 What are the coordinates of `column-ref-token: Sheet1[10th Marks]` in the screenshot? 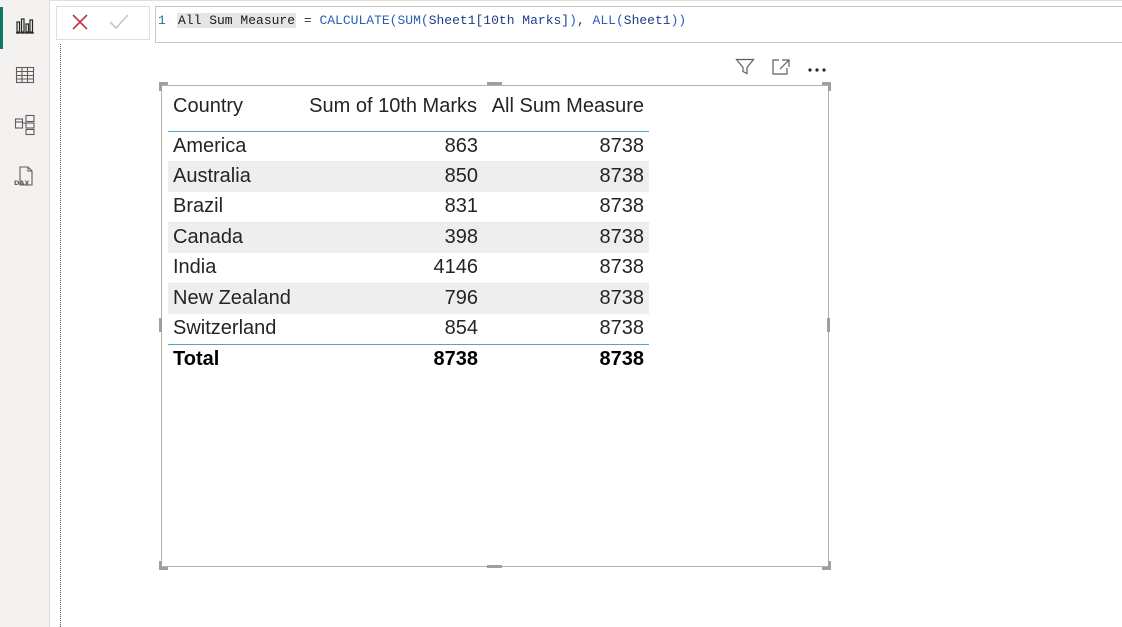 It's located at (499, 20).